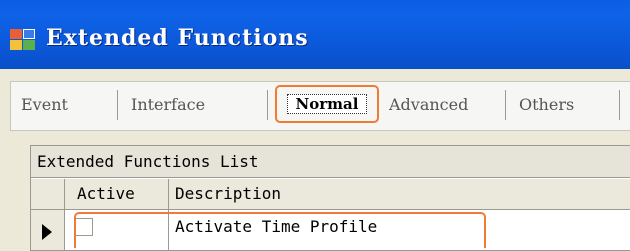 The height and width of the screenshot is (251, 630). Describe the element at coordinates (399, 194) in the screenshot. I see `column-header-description: Description` at that location.